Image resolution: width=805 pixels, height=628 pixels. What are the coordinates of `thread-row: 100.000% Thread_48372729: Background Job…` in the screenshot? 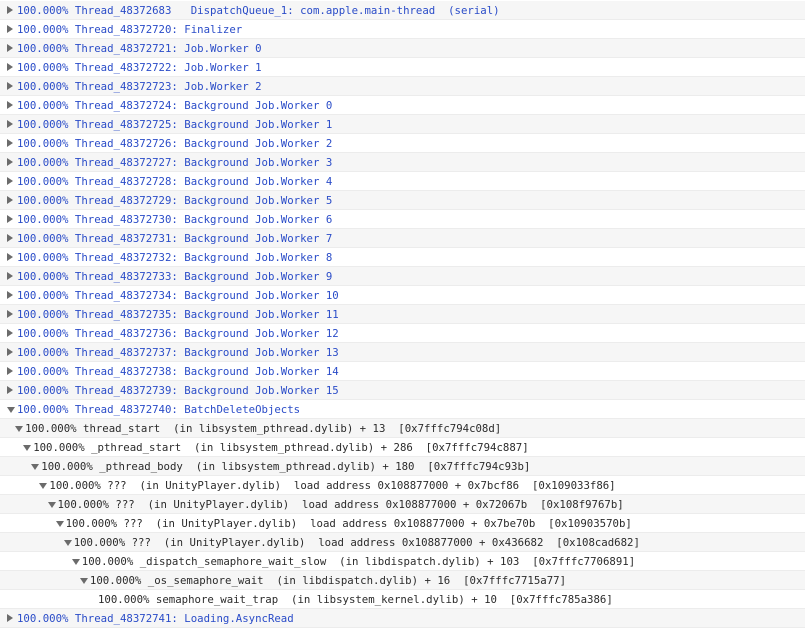 It's located at (402, 200).